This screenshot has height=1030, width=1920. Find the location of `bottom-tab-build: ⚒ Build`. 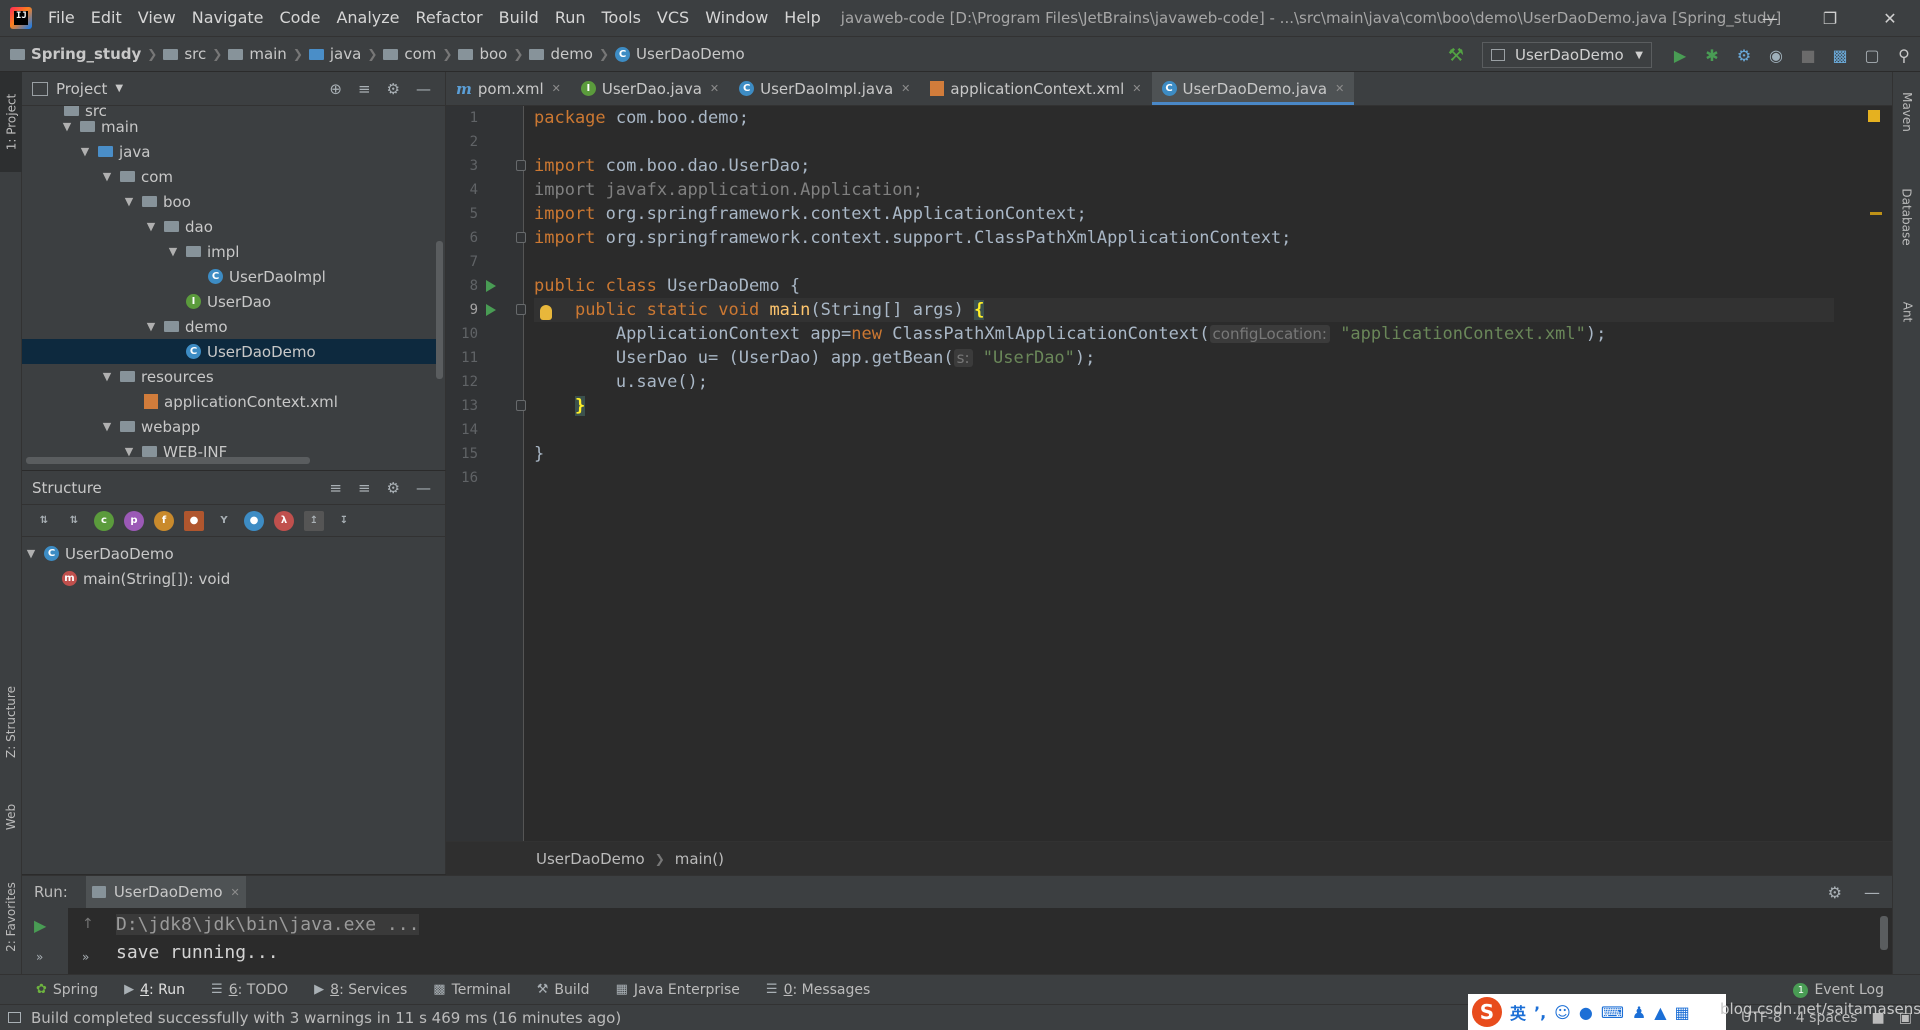

bottom-tab-build: ⚒ Build is located at coordinates (563, 990).